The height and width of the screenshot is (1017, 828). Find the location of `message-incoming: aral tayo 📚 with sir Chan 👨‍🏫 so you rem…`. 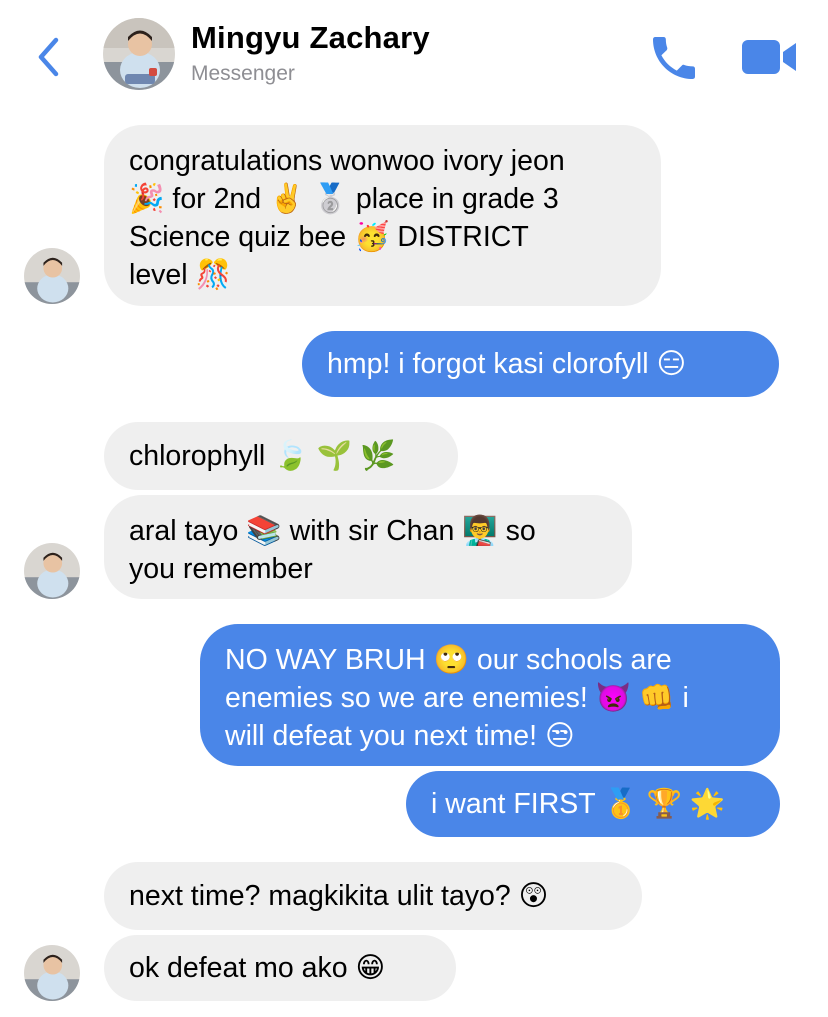

message-incoming: aral tayo 📚 with sir Chan 👨‍🏫 so you rem… is located at coordinates (368, 547).